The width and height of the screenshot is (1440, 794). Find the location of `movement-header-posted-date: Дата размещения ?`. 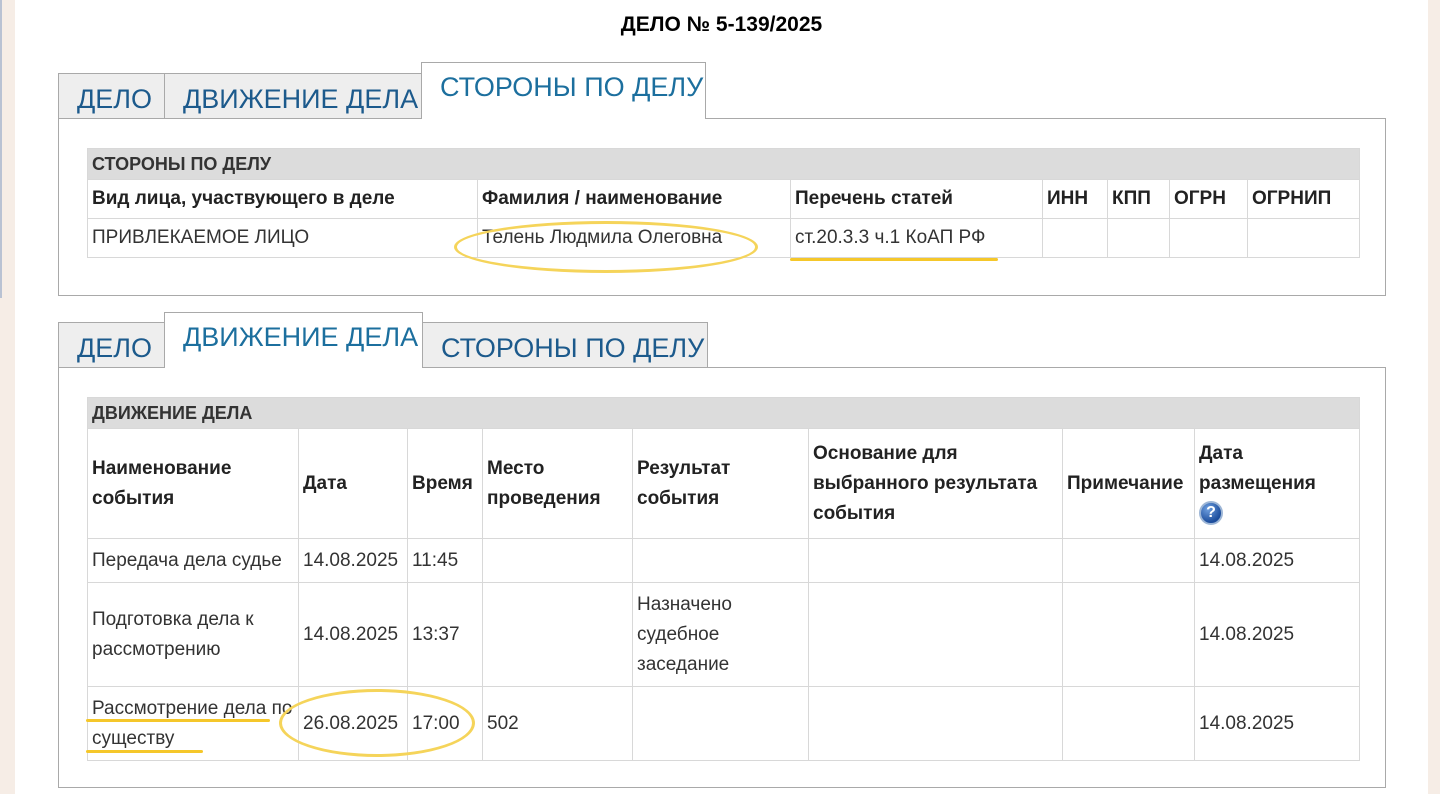

movement-header-posted-date: Дата размещения ? is located at coordinates (1277, 483).